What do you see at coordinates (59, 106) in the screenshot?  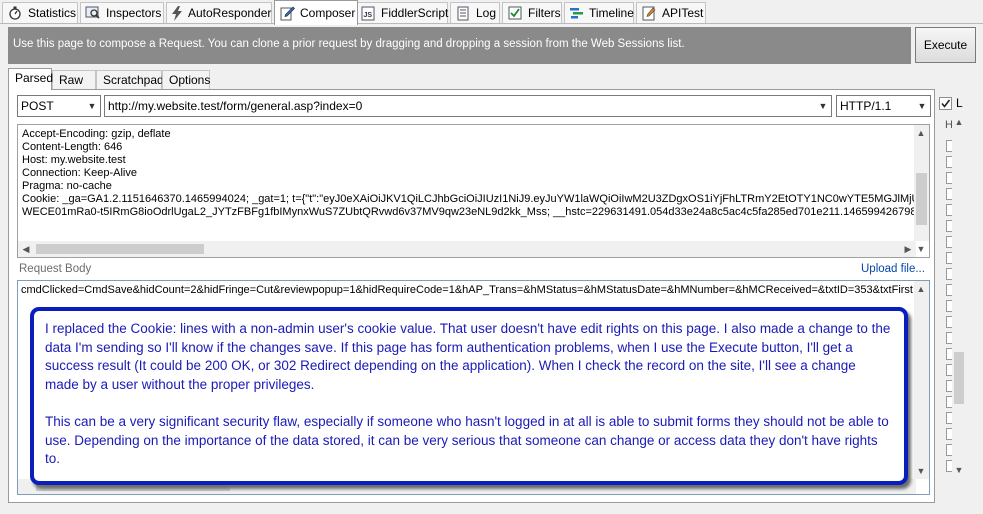 I see `method-select: POST ▼` at bounding box center [59, 106].